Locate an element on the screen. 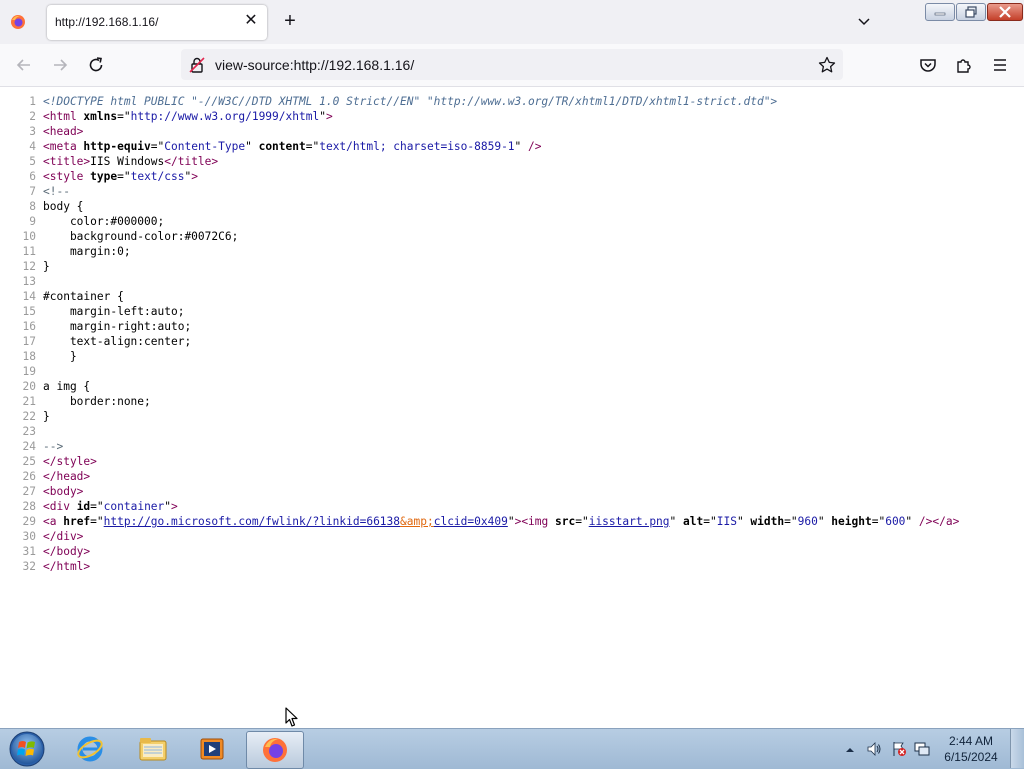 The width and height of the screenshot is (1024, 771). source-line: 21 border:none; is located at coordinates (512, 401).